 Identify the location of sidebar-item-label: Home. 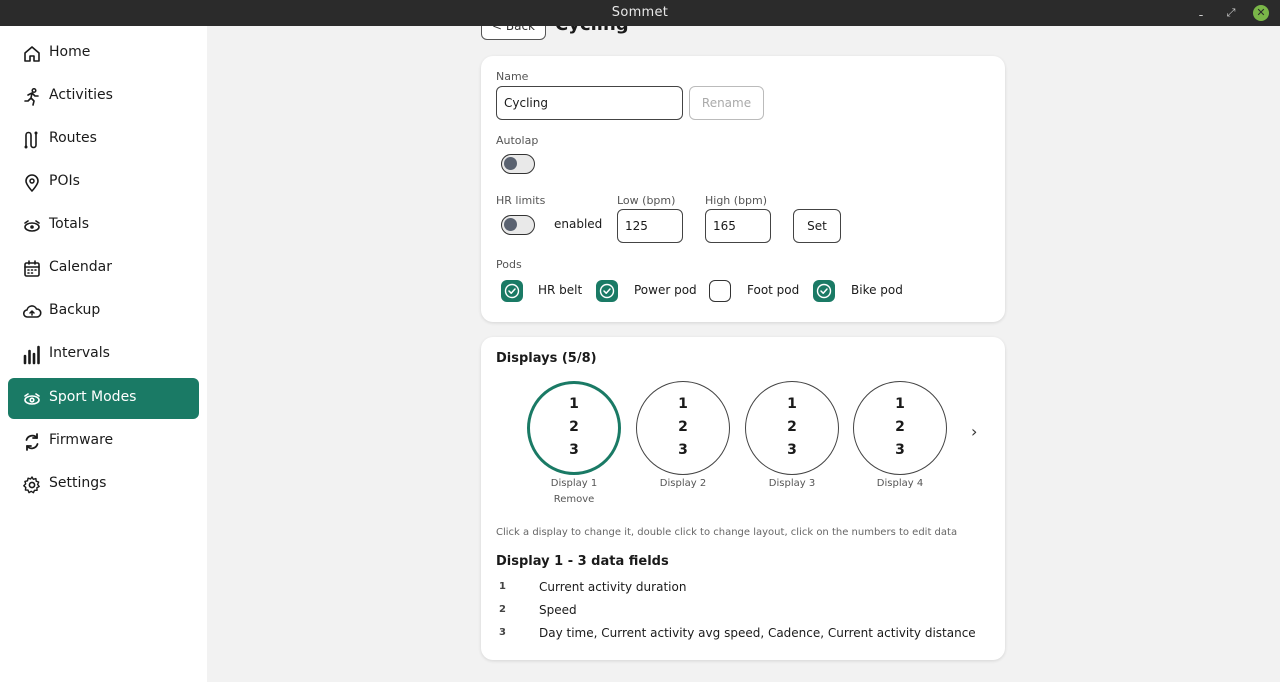
(70, 52).